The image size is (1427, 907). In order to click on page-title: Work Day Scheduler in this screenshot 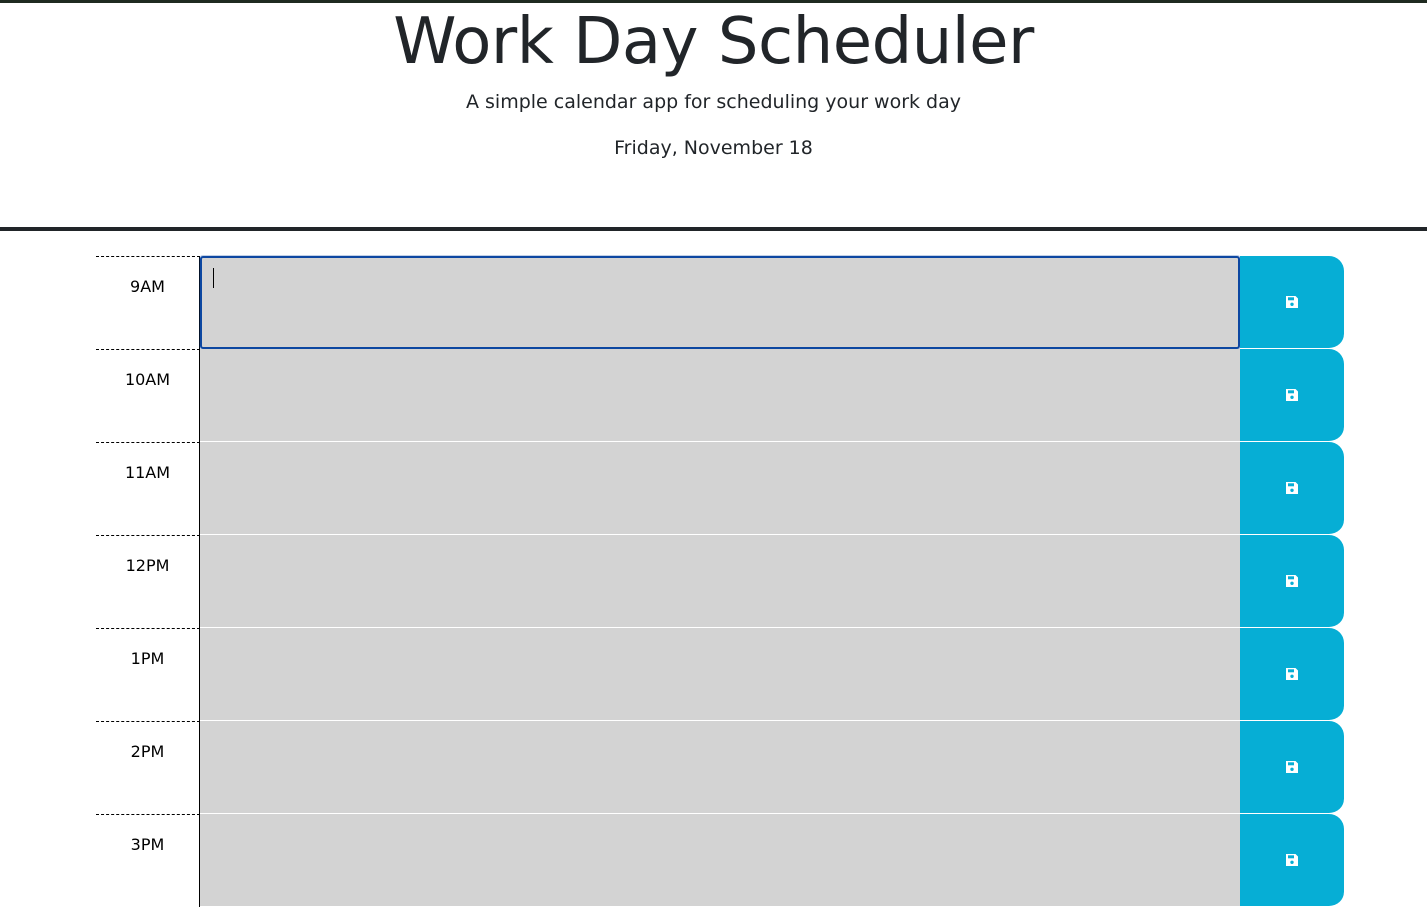, I will do `click(713, 42)`.